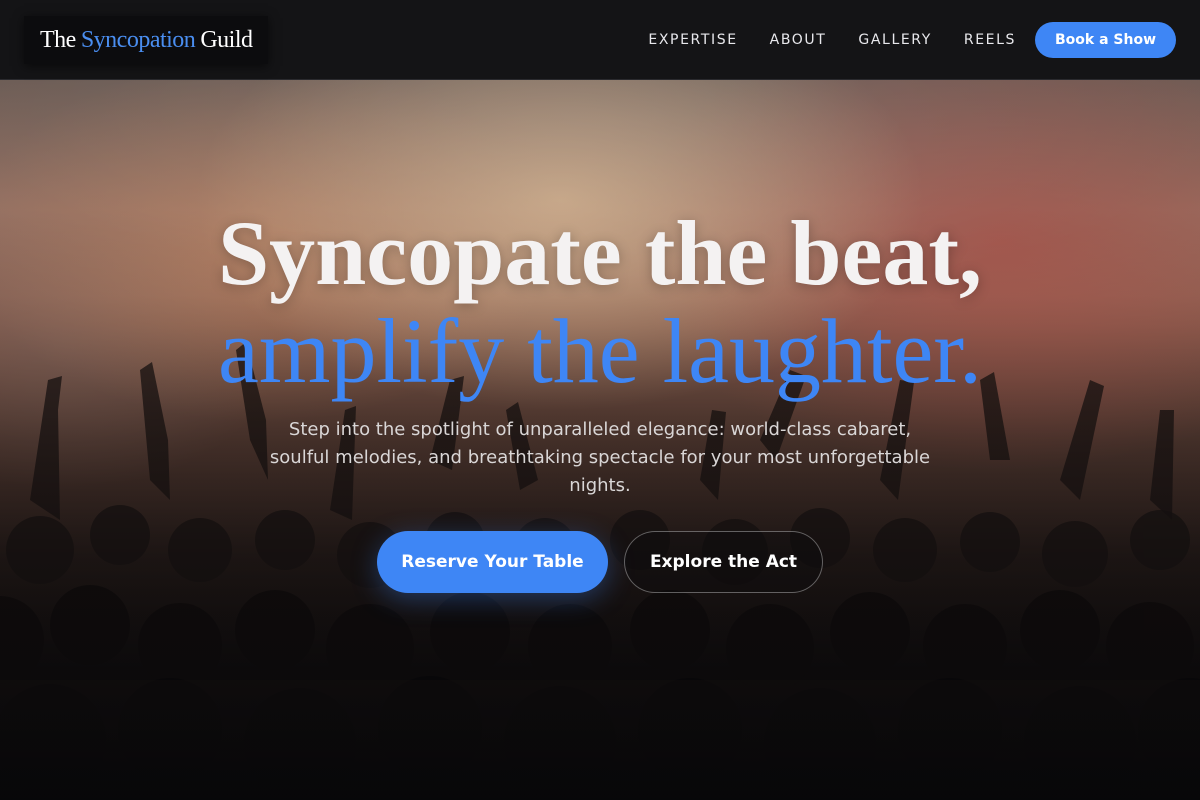 The image size is (1200, 800). I want to click on hero-headline: Syncopate the beat,, so click(600, 253).